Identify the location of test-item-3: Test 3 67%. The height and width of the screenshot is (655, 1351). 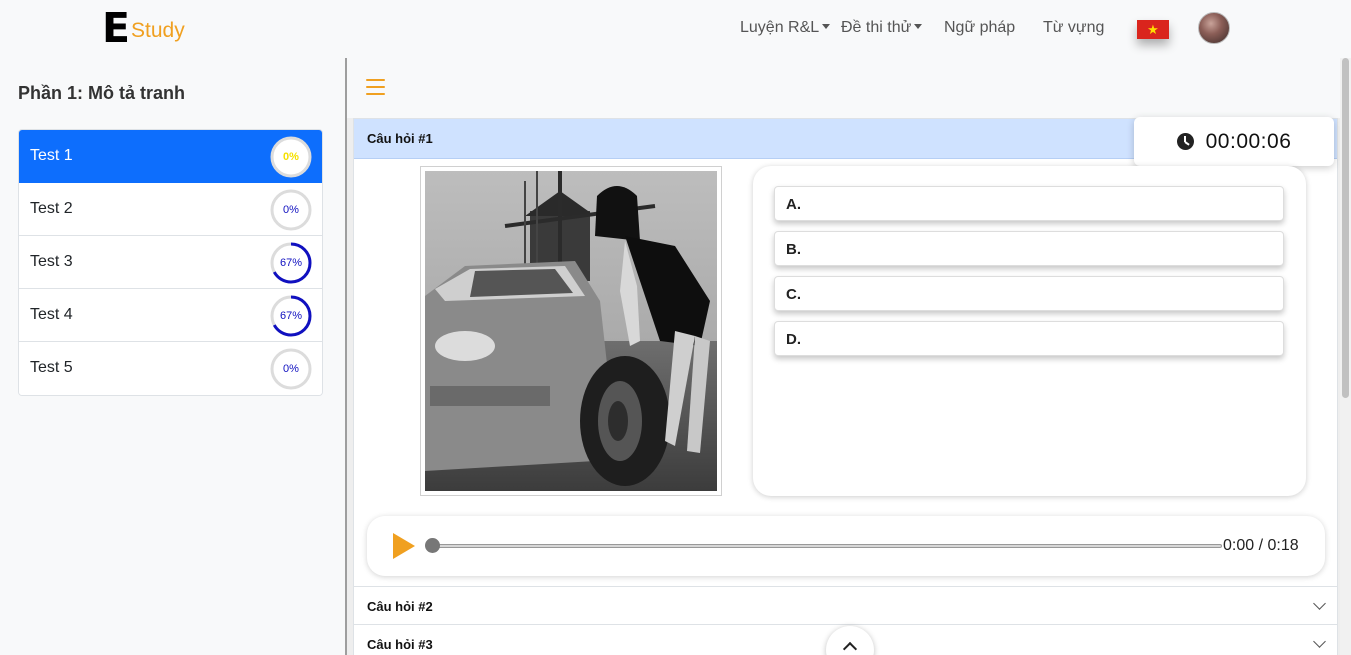
(170, 262).